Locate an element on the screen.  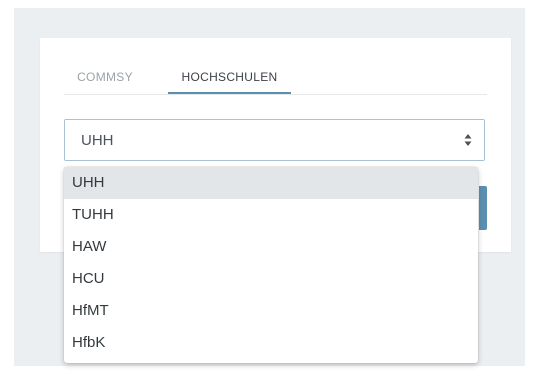
dropdown-option-tuhh: TUHH is located at coordinates (271, 215).